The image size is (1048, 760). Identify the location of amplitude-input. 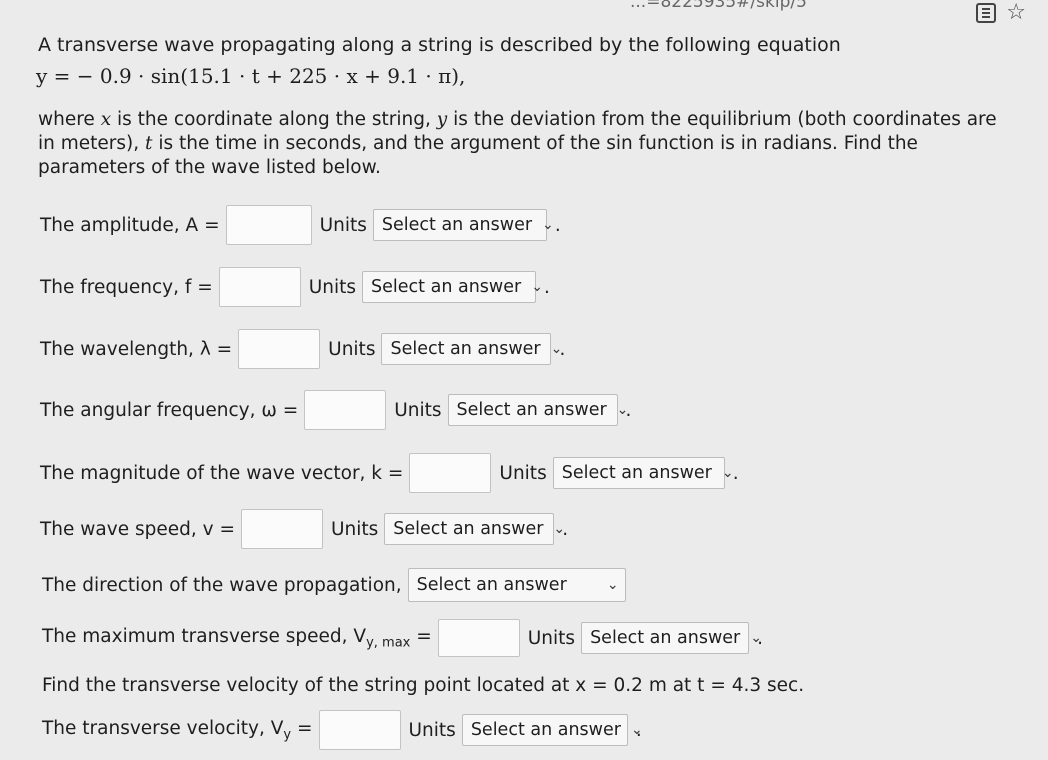
(268, 225).